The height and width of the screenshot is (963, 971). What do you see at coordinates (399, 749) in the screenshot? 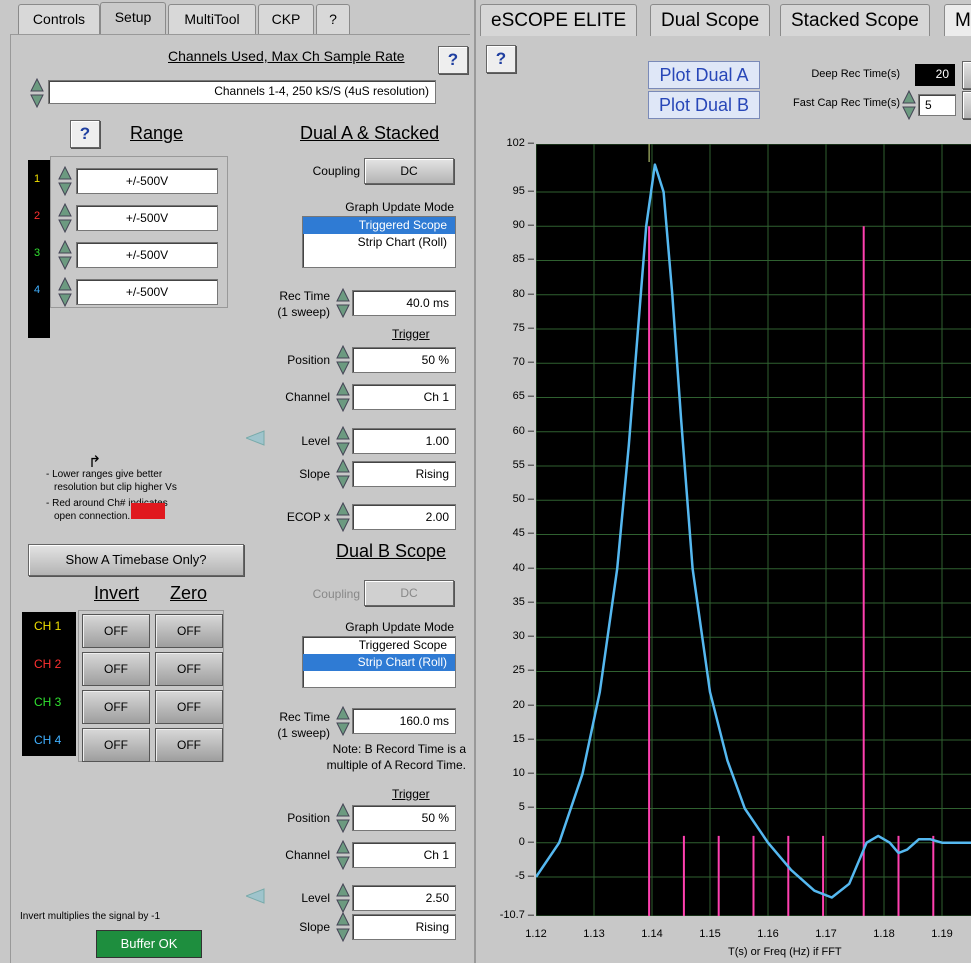
I see `dual-b-note-1: Note: B Record Time is a` at bounding box center [399, 749].